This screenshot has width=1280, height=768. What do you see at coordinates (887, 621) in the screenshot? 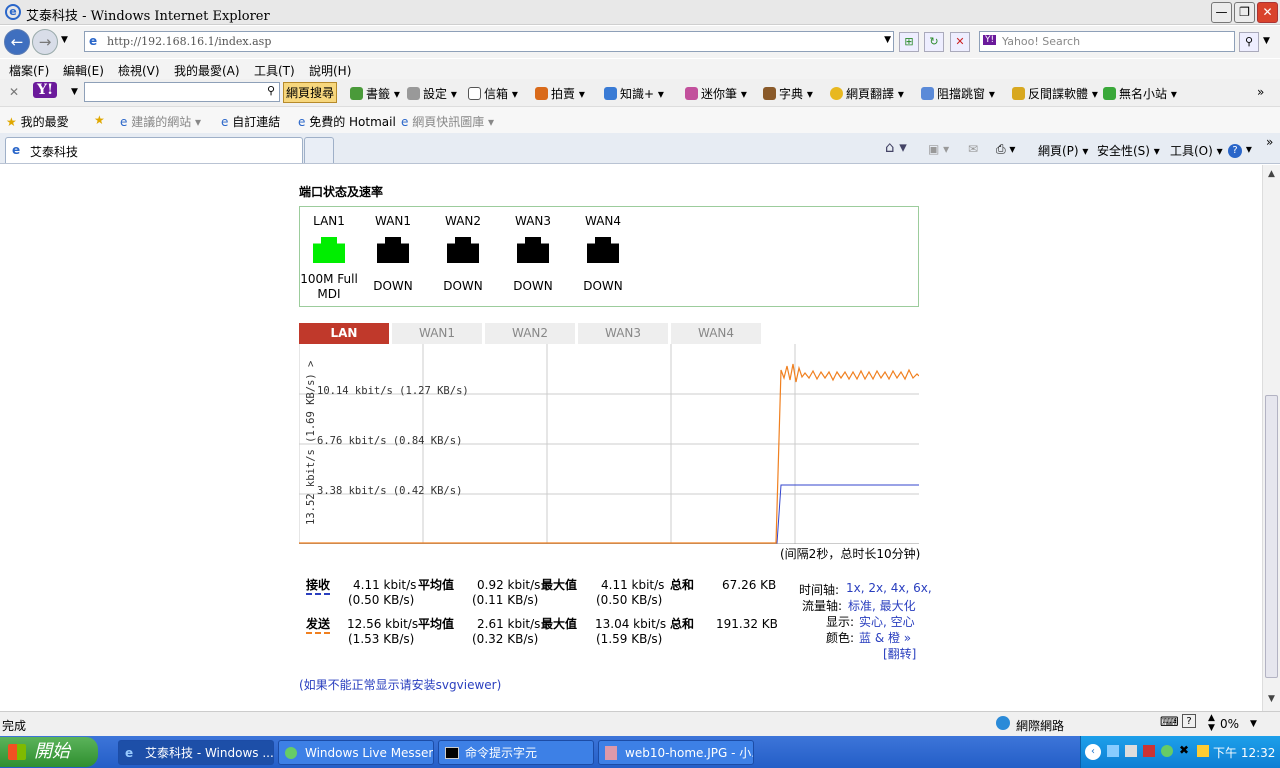
I see `display-options: 实心, 空心` at bounding box center [887, 621].